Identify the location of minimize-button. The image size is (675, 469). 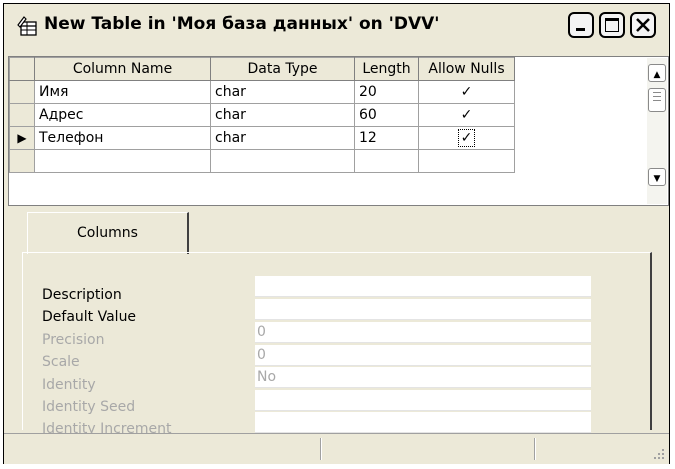
(581, 25).